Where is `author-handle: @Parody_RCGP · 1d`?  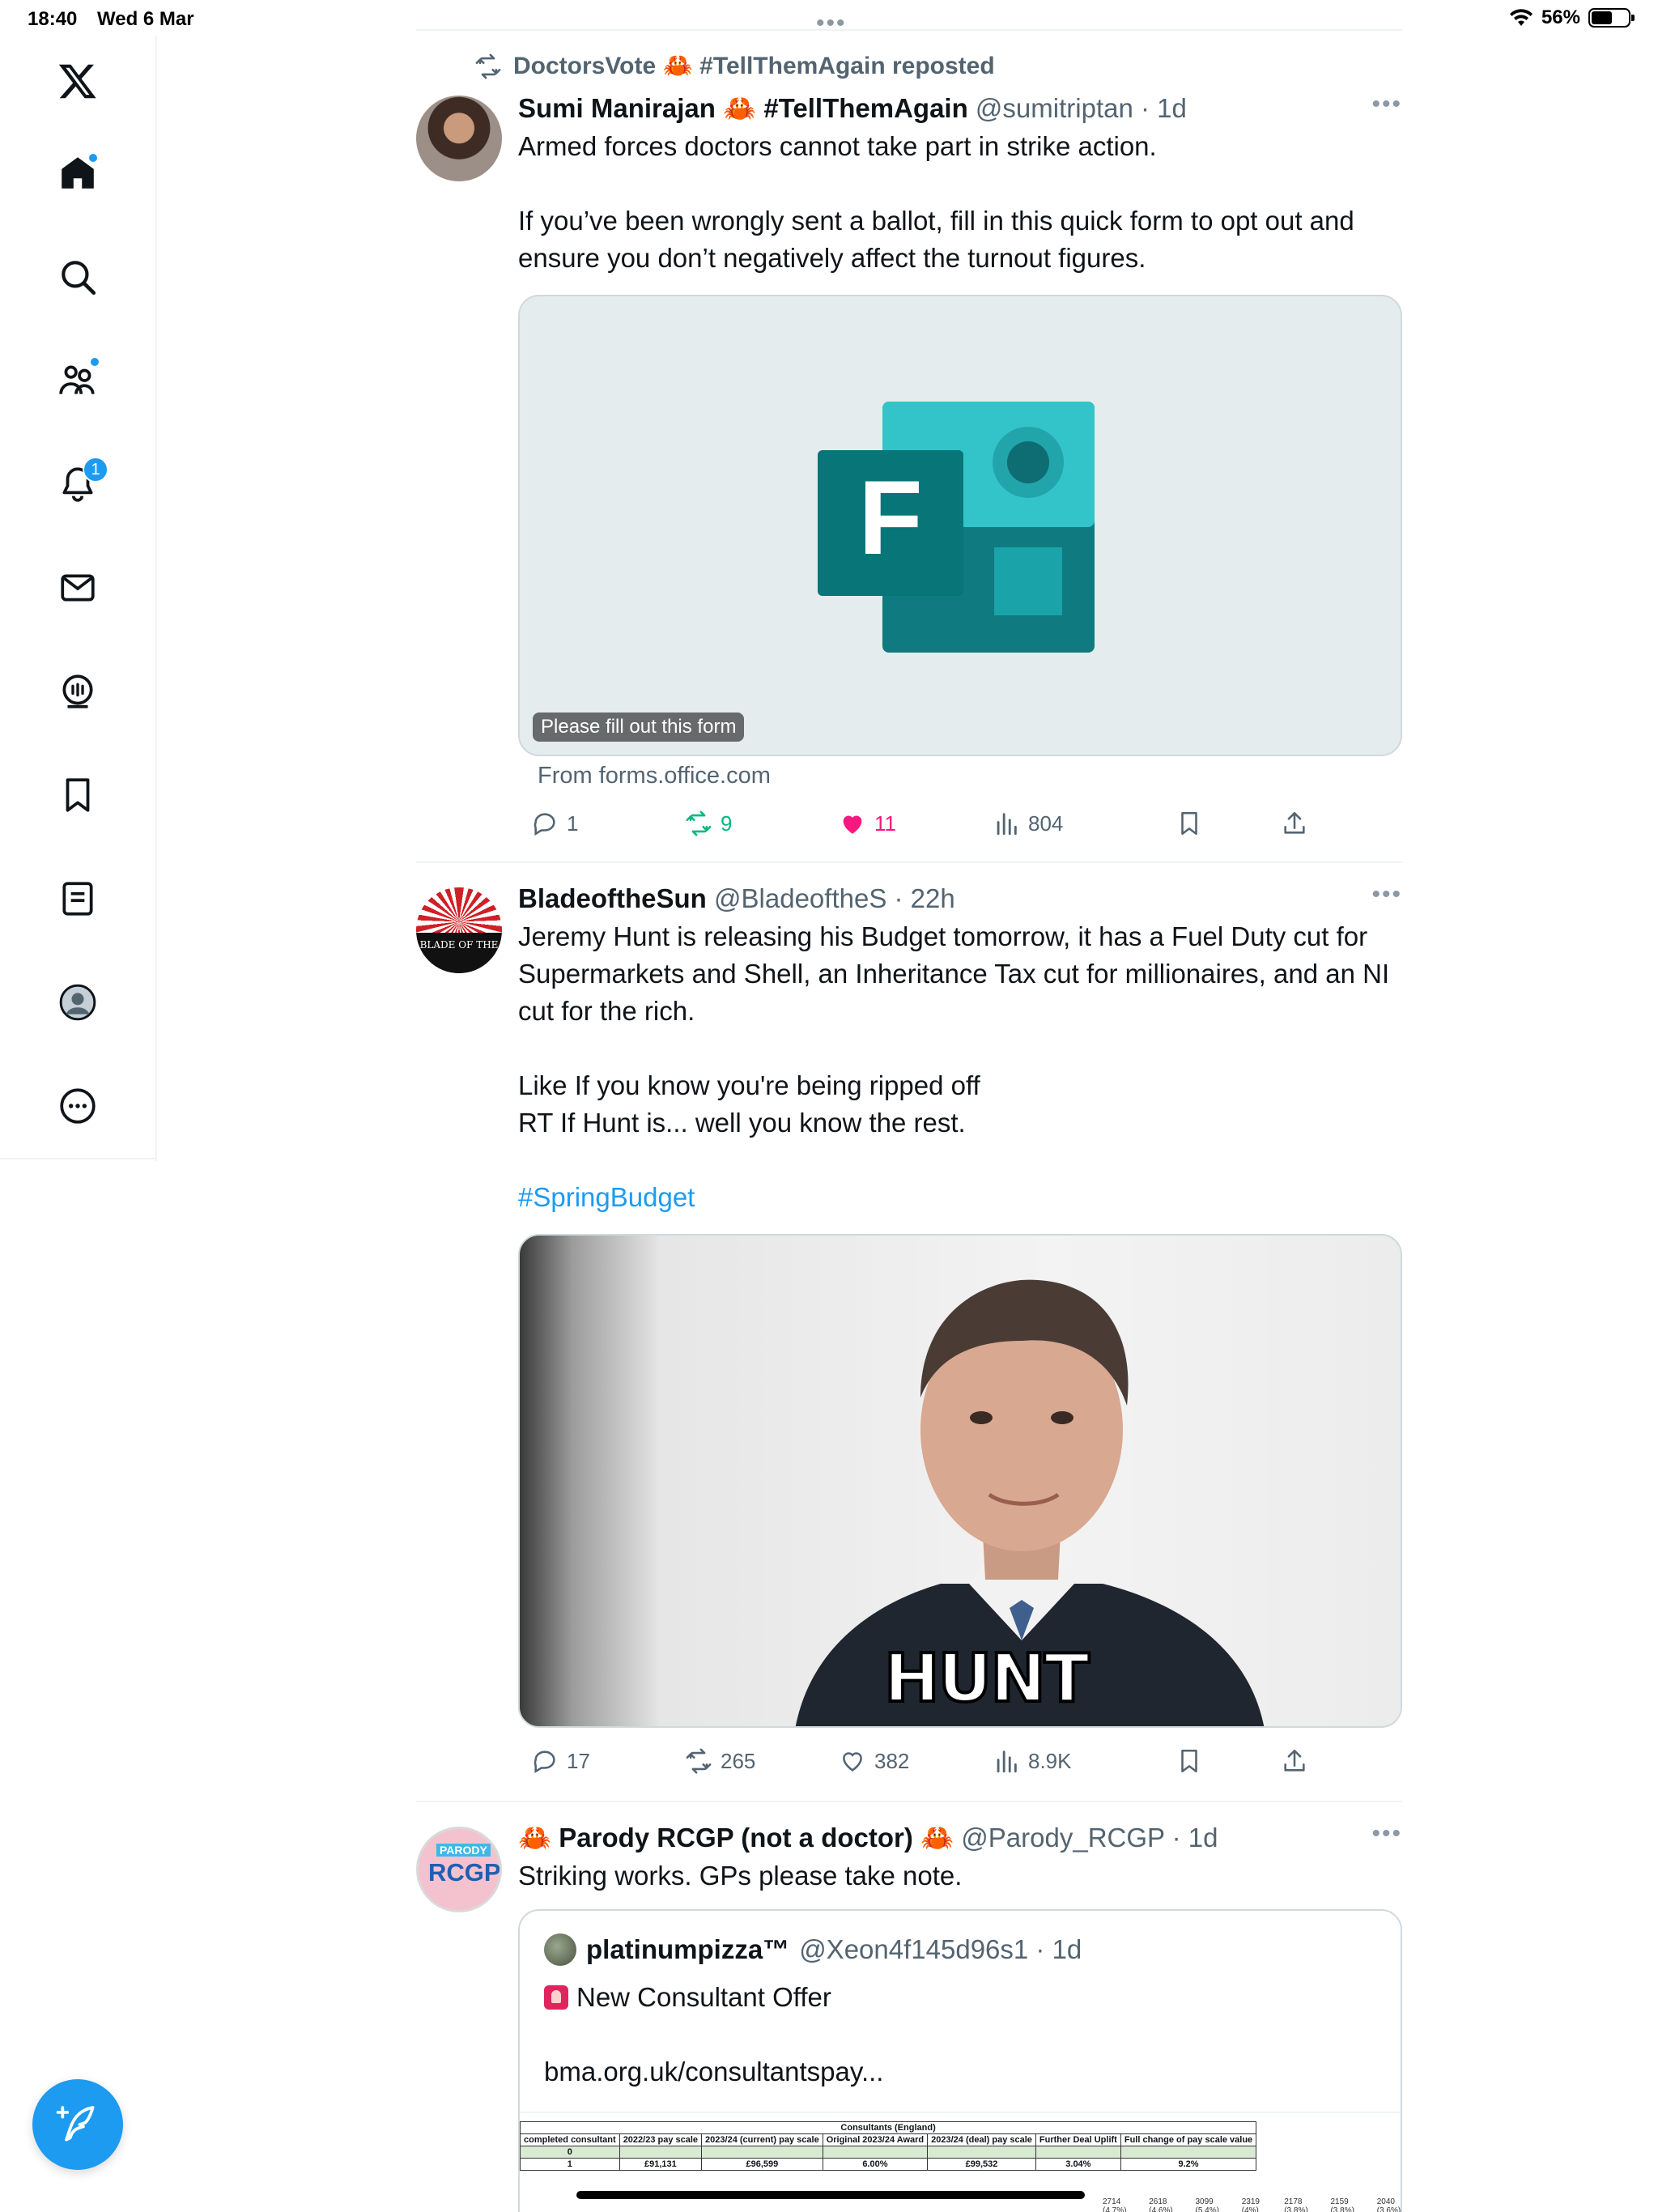
author-handle: @Parody_RCGP · 1d is located at coordinates (1089, 1838).